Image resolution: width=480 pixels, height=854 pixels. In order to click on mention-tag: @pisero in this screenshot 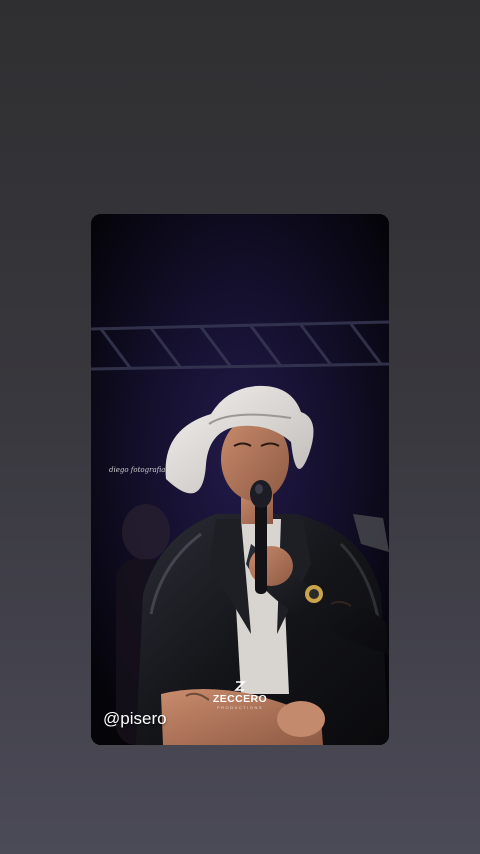, I will do `click(135, 719)`.